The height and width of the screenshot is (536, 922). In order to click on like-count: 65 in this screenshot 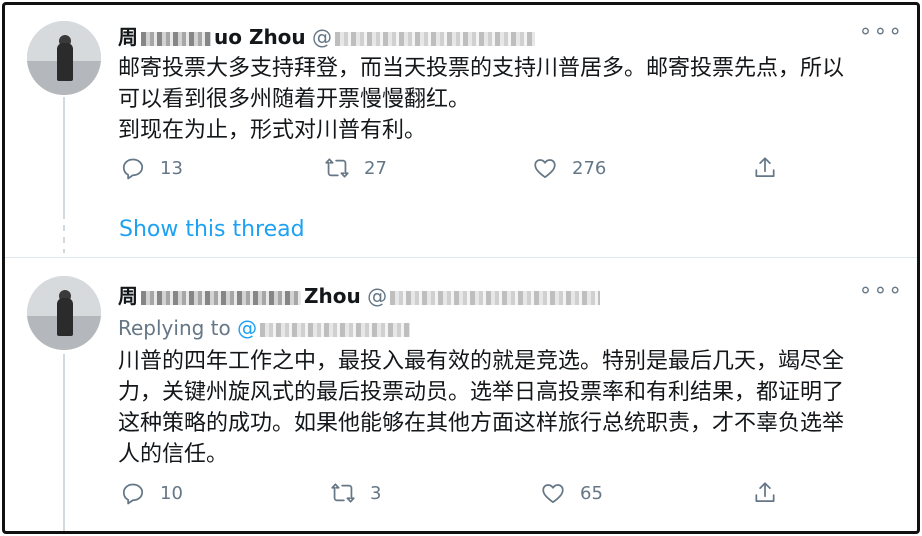, I will do `click(591, 493)`.